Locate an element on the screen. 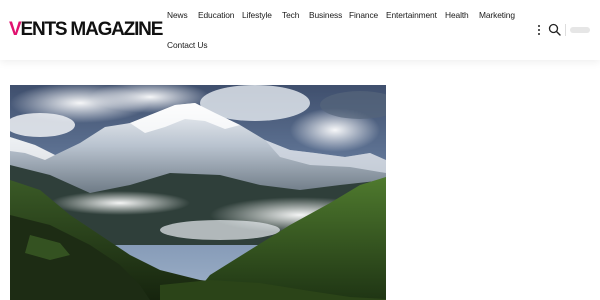 This screenshot has width=600, height=300. logo-initial: V is located at coordinates (15, 29).